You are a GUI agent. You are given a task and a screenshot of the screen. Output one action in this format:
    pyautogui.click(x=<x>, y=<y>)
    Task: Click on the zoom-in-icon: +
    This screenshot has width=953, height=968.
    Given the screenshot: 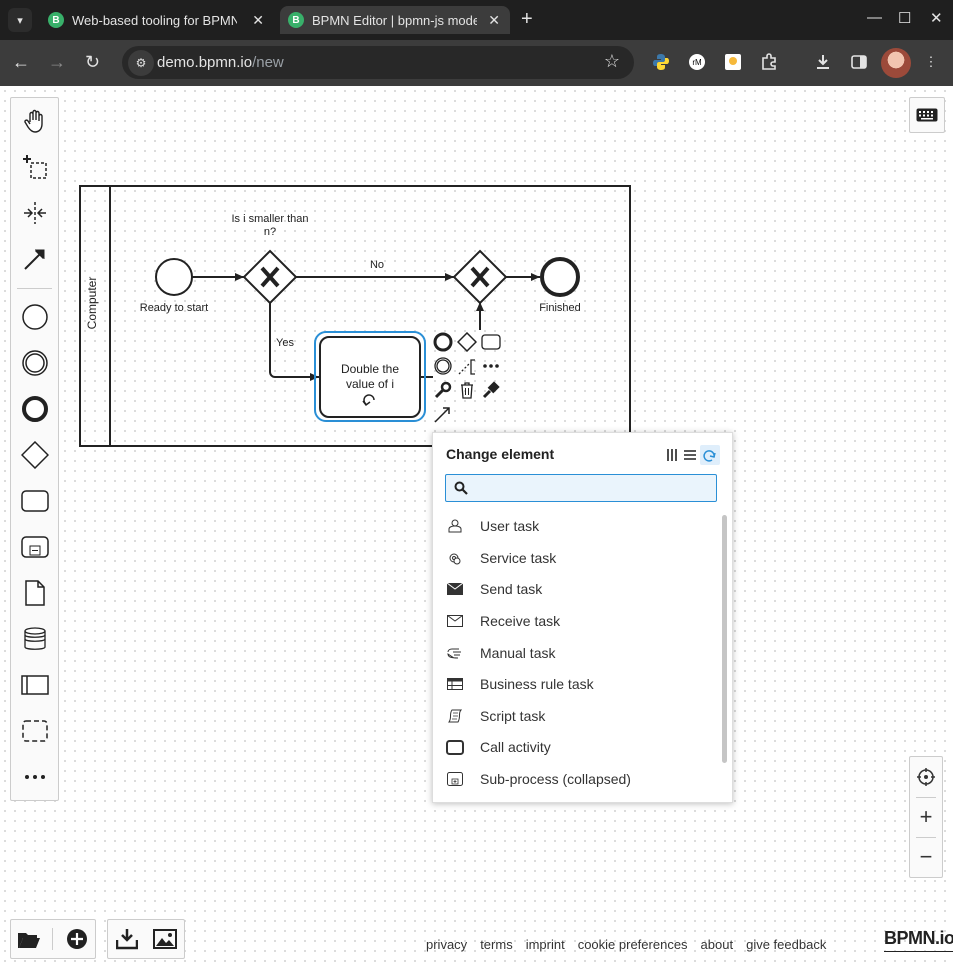 What is the action you would take?
    pyautogui.click(x=926, y=817)
    